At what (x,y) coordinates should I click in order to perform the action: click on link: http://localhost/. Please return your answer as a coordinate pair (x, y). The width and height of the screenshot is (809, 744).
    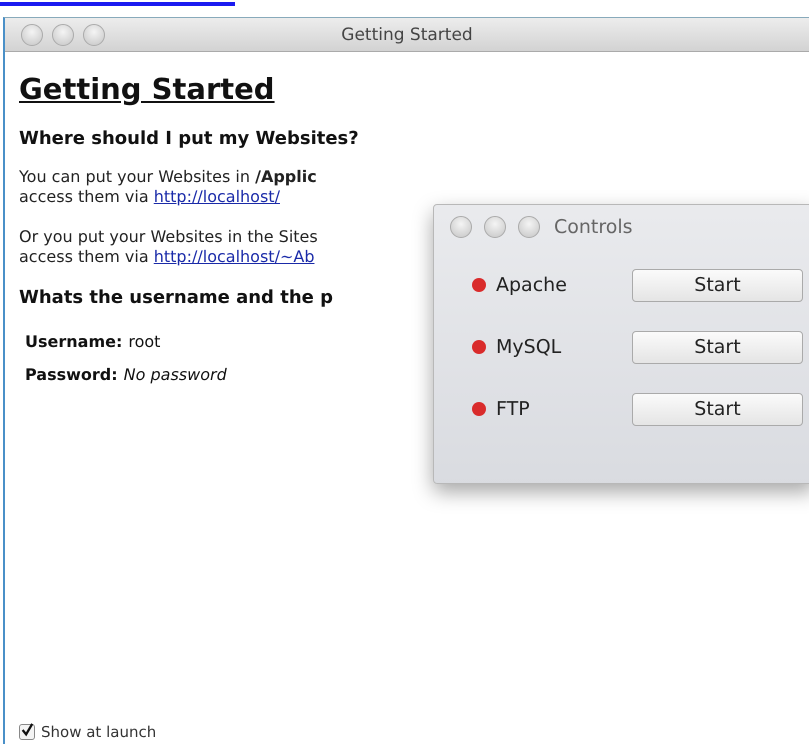
    Looking at the image, I should click on (217, 196).